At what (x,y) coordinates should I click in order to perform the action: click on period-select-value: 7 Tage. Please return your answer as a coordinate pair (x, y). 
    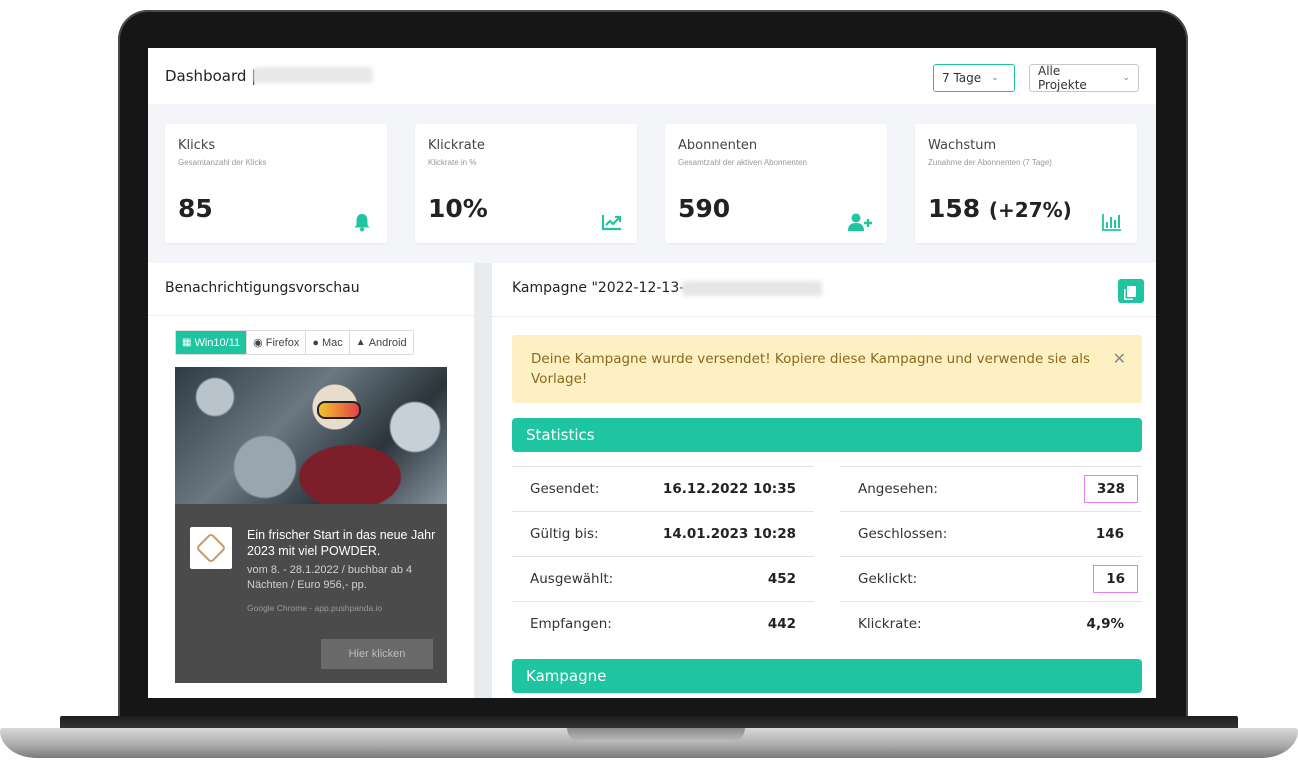
    Looking at the image, I should click on (962, 78).